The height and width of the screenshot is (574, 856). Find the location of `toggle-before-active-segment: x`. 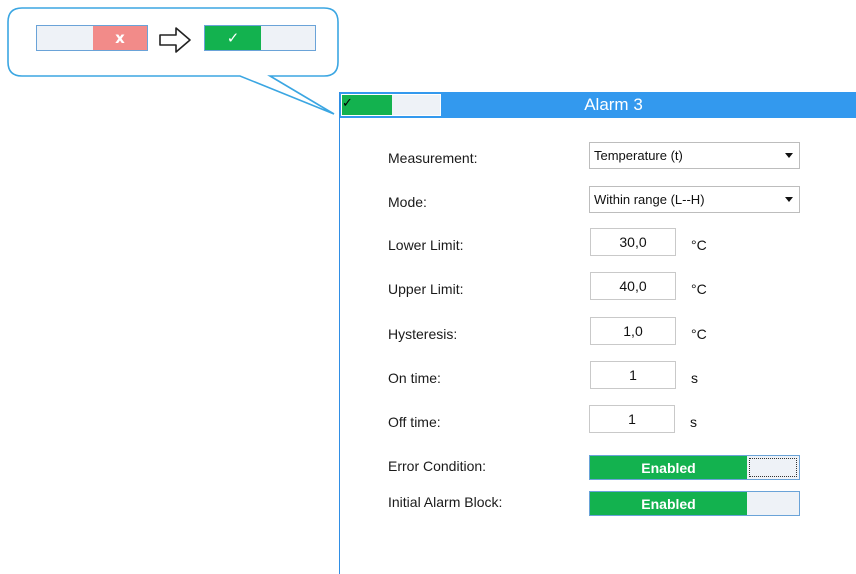

toggle-before-active-segment: x is located at coordinates (120, 38).